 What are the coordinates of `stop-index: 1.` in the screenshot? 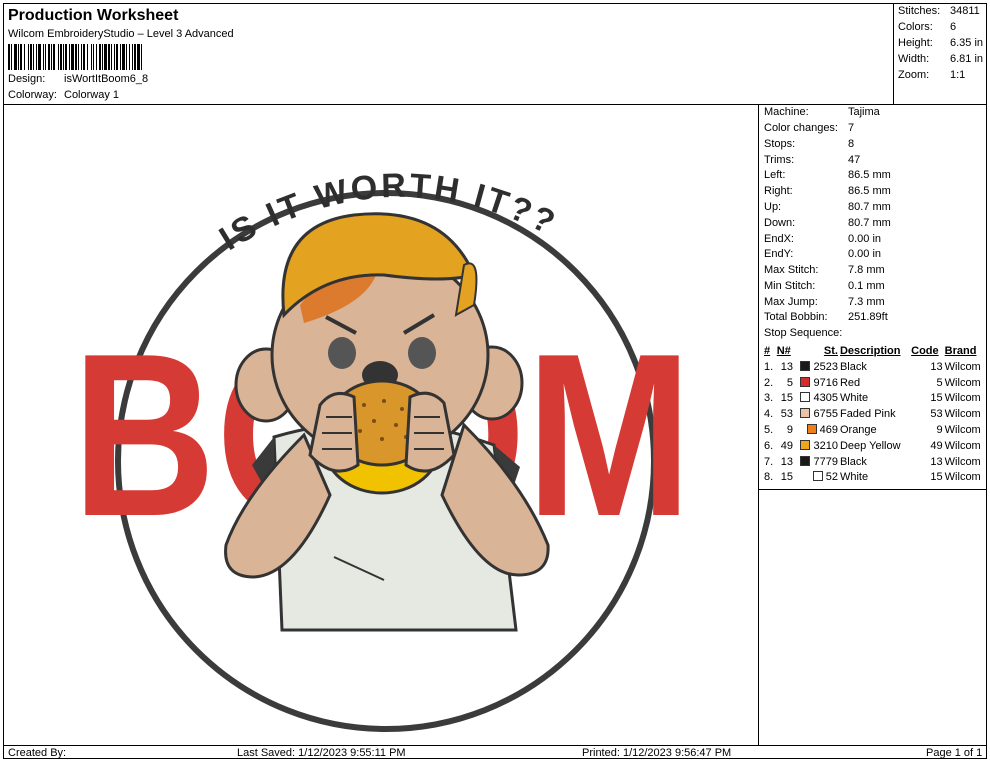 It's located at (769, 366).